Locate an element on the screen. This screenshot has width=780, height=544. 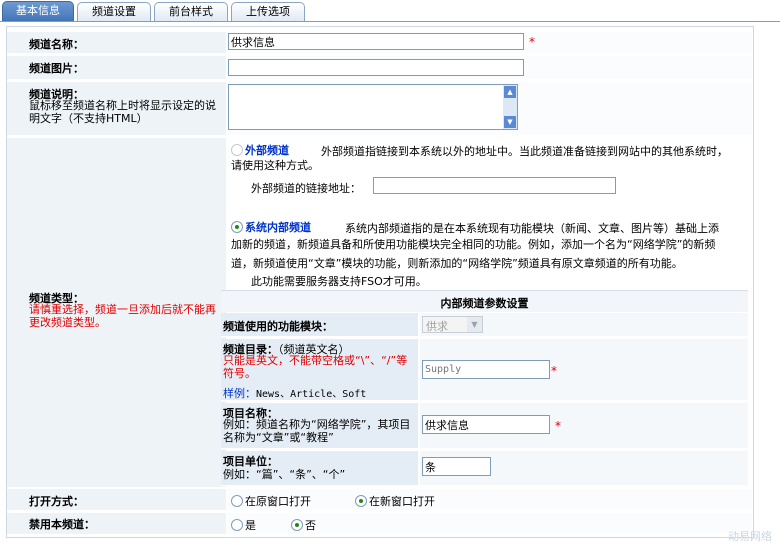
tab-bar: 基本信息 频道设置 前台样式 上传选项 is located at coordinates (390, 12).